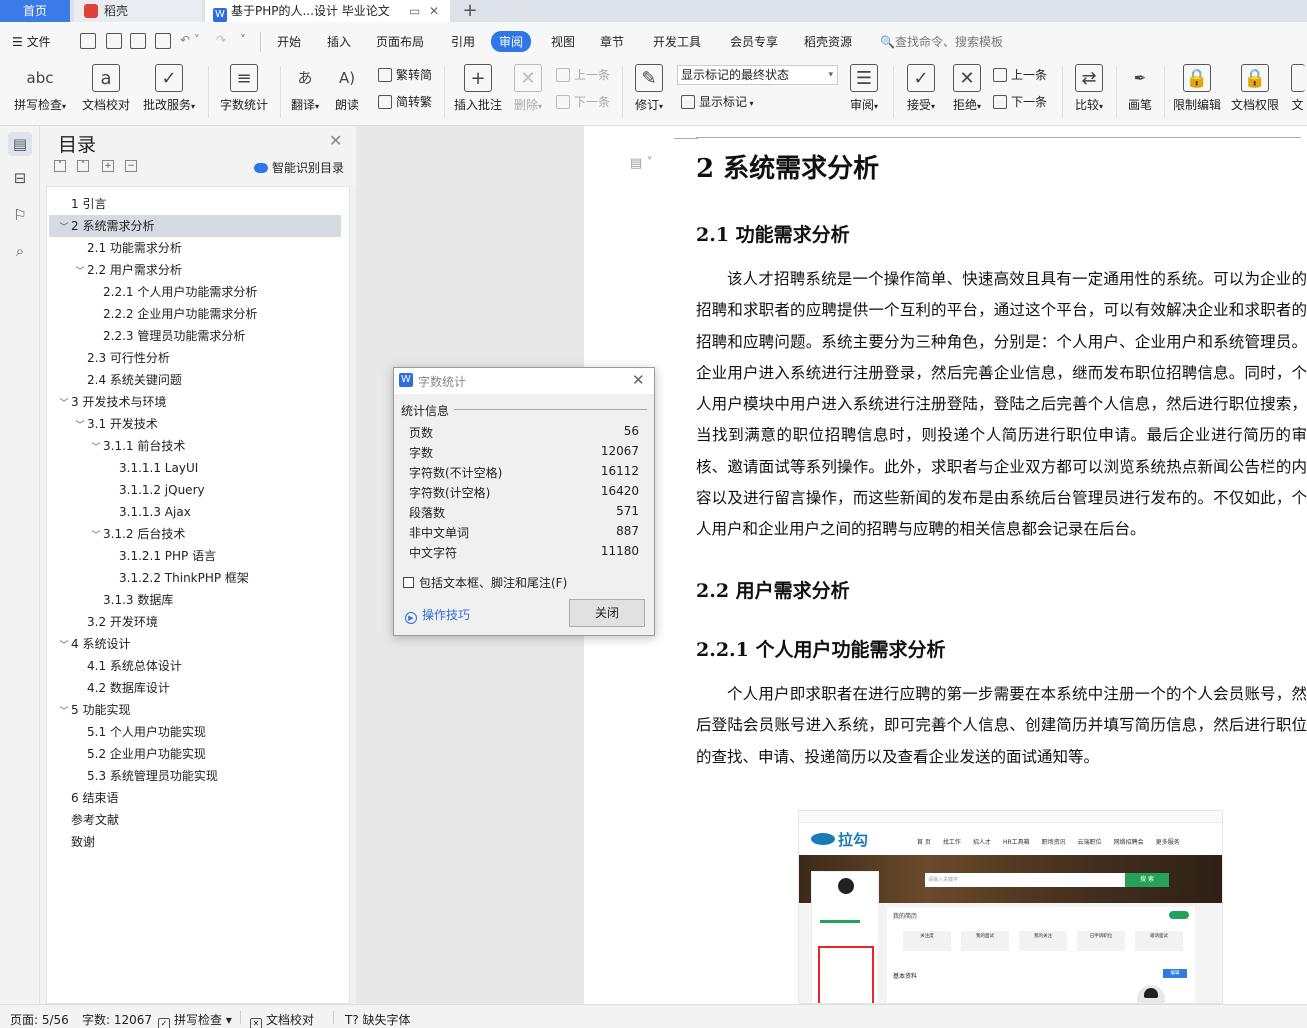 This screenshot has width=1307, height=1028. I want to click on toc-item: 4.1 系统总体设计, so click(195, 666).